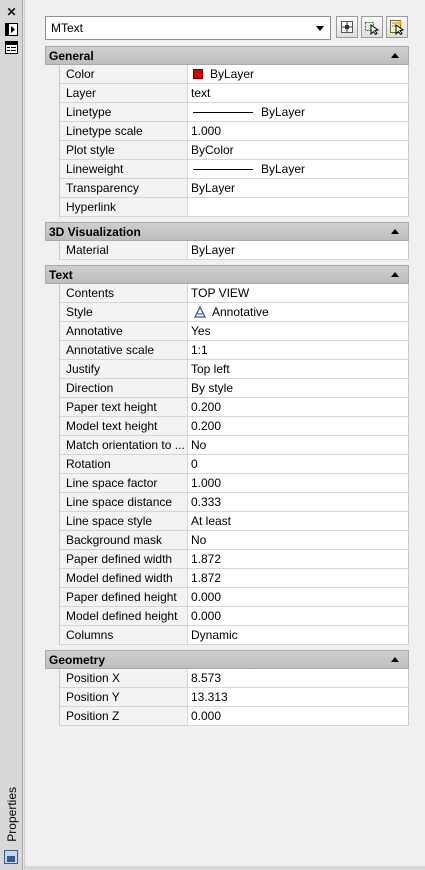  Describe the element at coordinates (298, 150) in the screenshot. I see `property-value: ByColor` at that location.